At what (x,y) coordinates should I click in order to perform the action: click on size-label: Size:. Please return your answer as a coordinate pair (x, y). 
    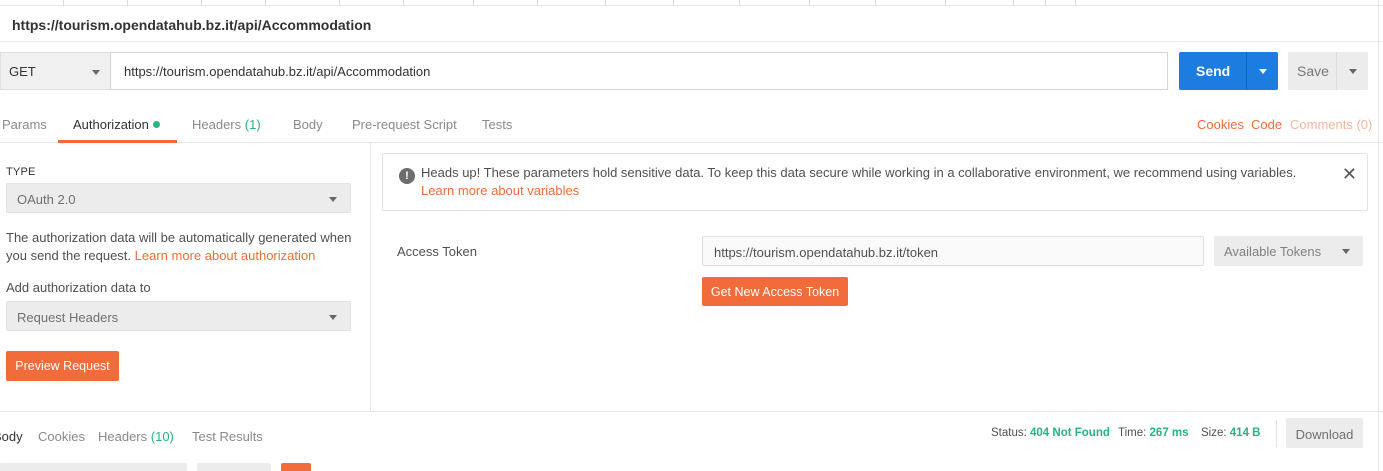
    Looking at the image, I should click on (1214, 433).